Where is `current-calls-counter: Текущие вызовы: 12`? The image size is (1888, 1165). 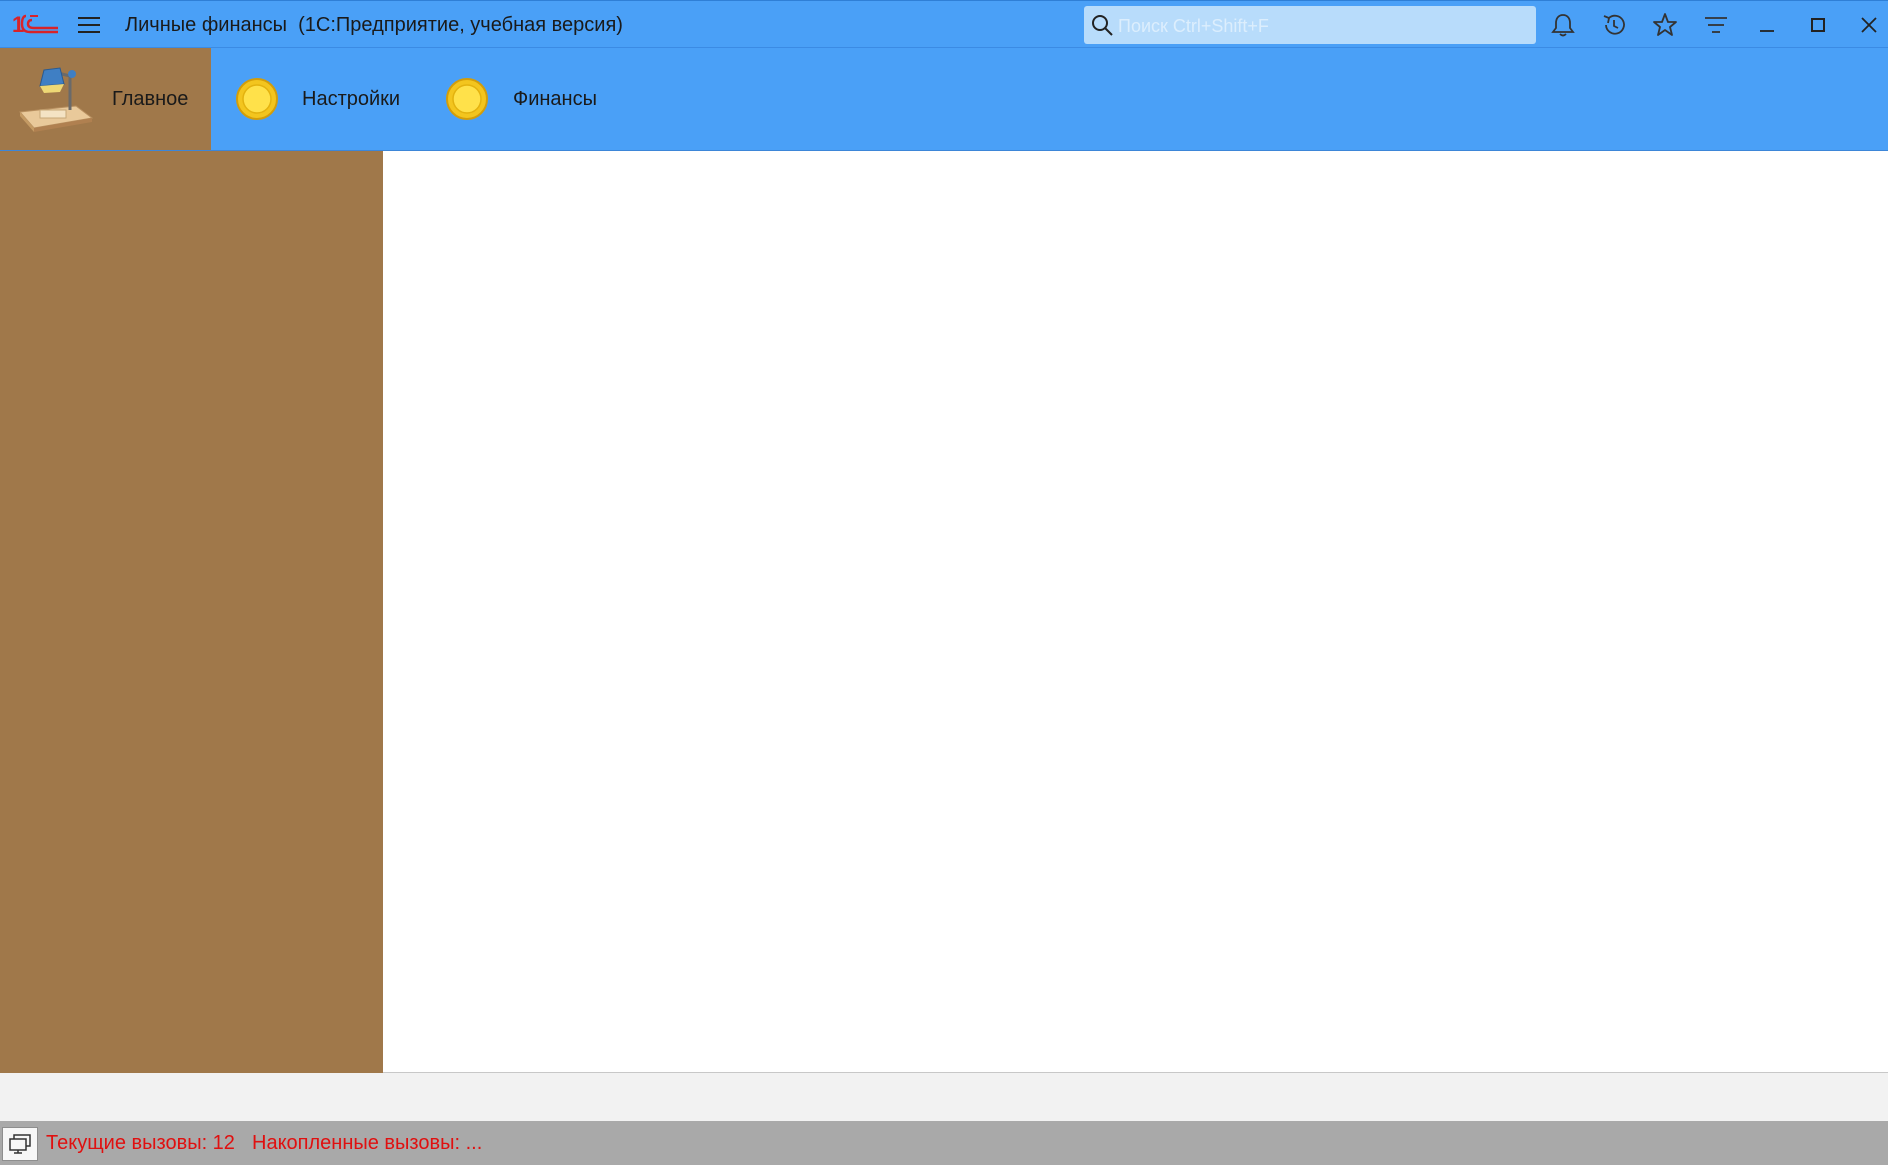
current-calls-counter: Текущие вызовы: 12 is located at coordinates (140, 1143).